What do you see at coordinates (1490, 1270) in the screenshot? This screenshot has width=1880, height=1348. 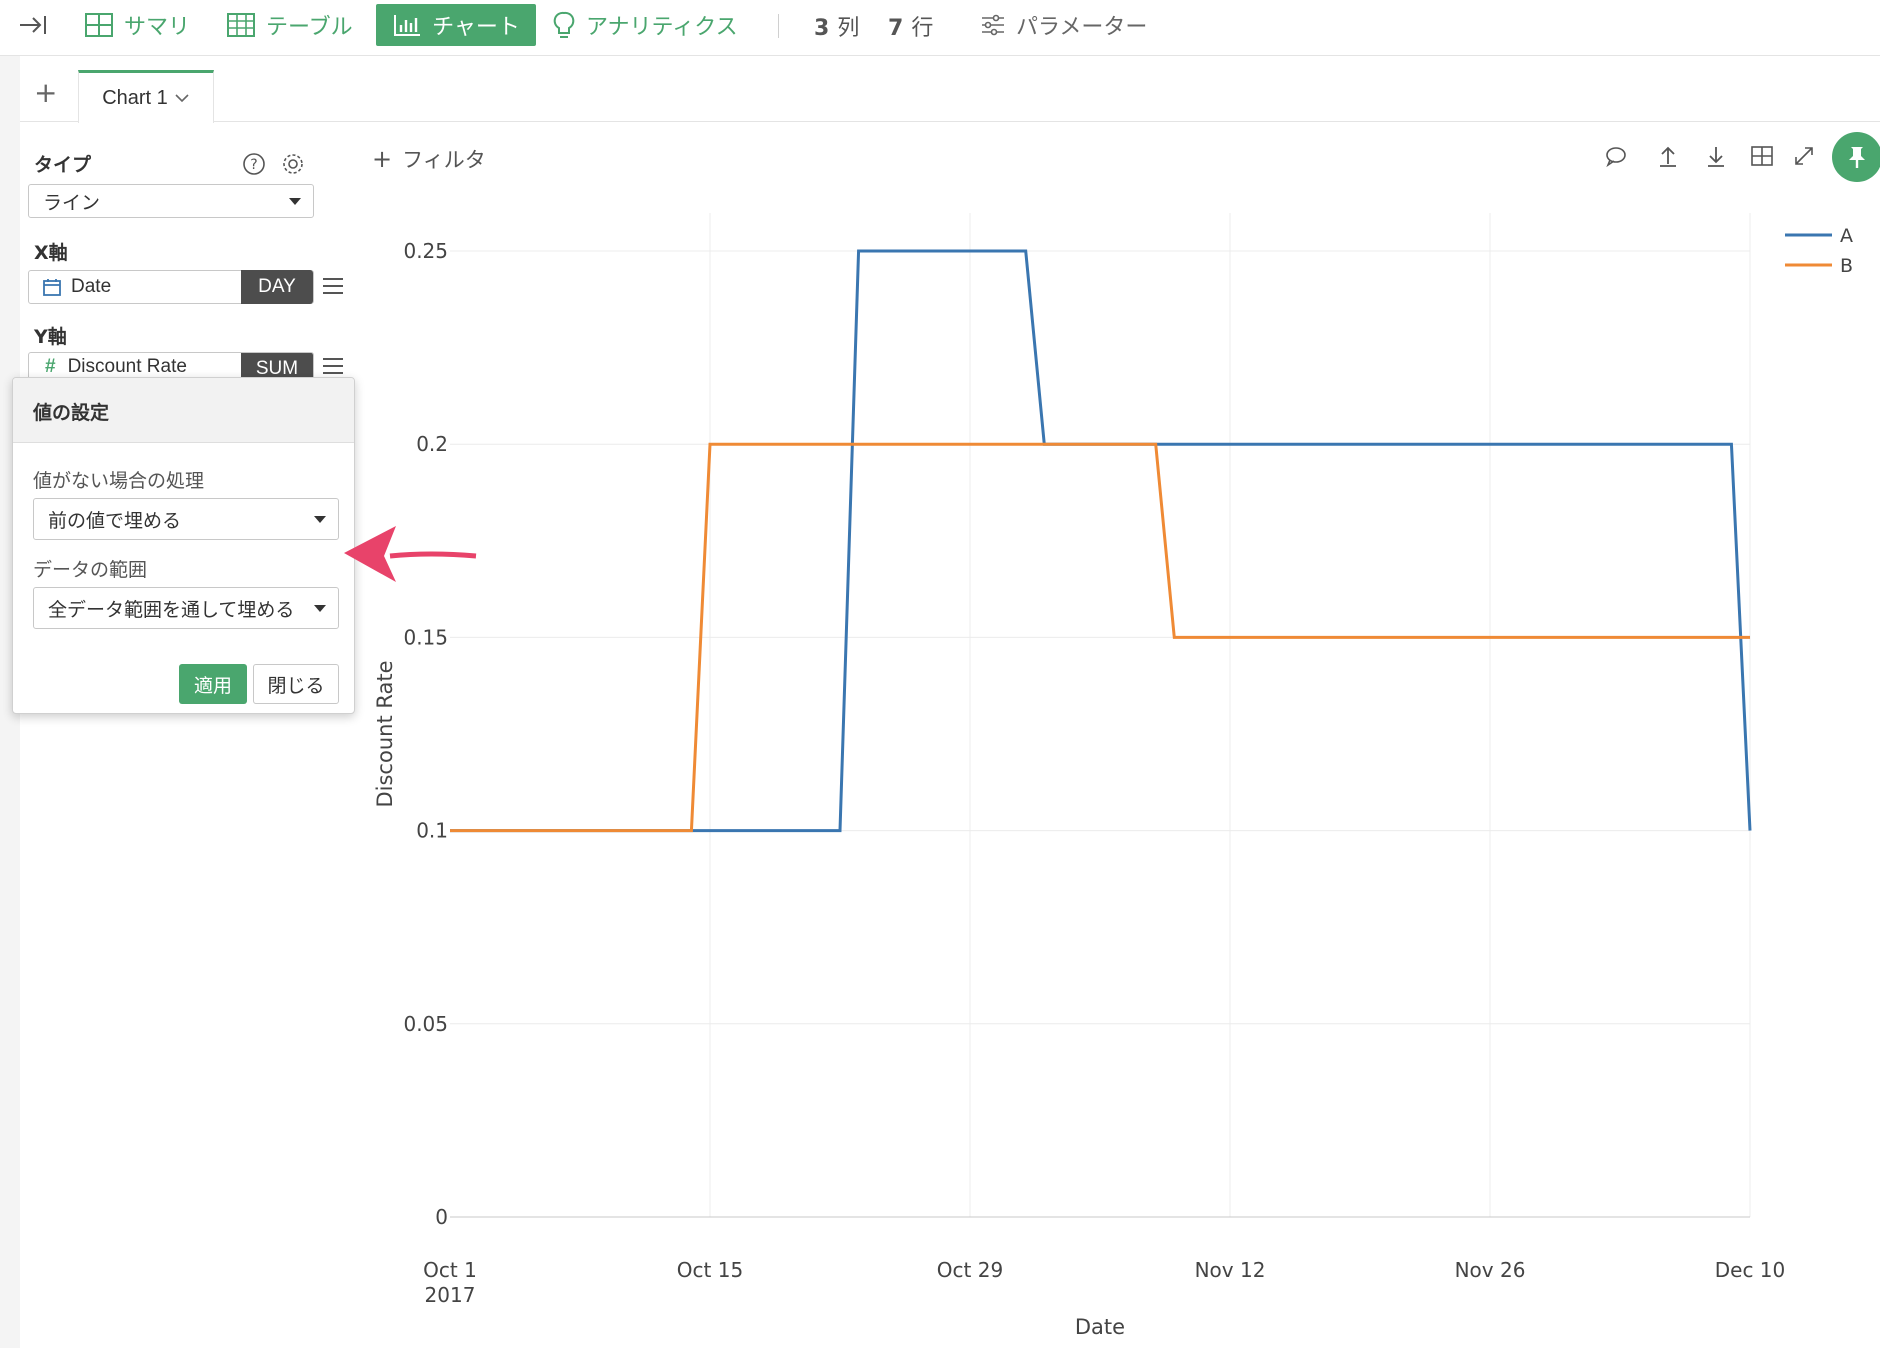 I see `x-tick-label: Nov 26` at bounding box center [1490, 1270].